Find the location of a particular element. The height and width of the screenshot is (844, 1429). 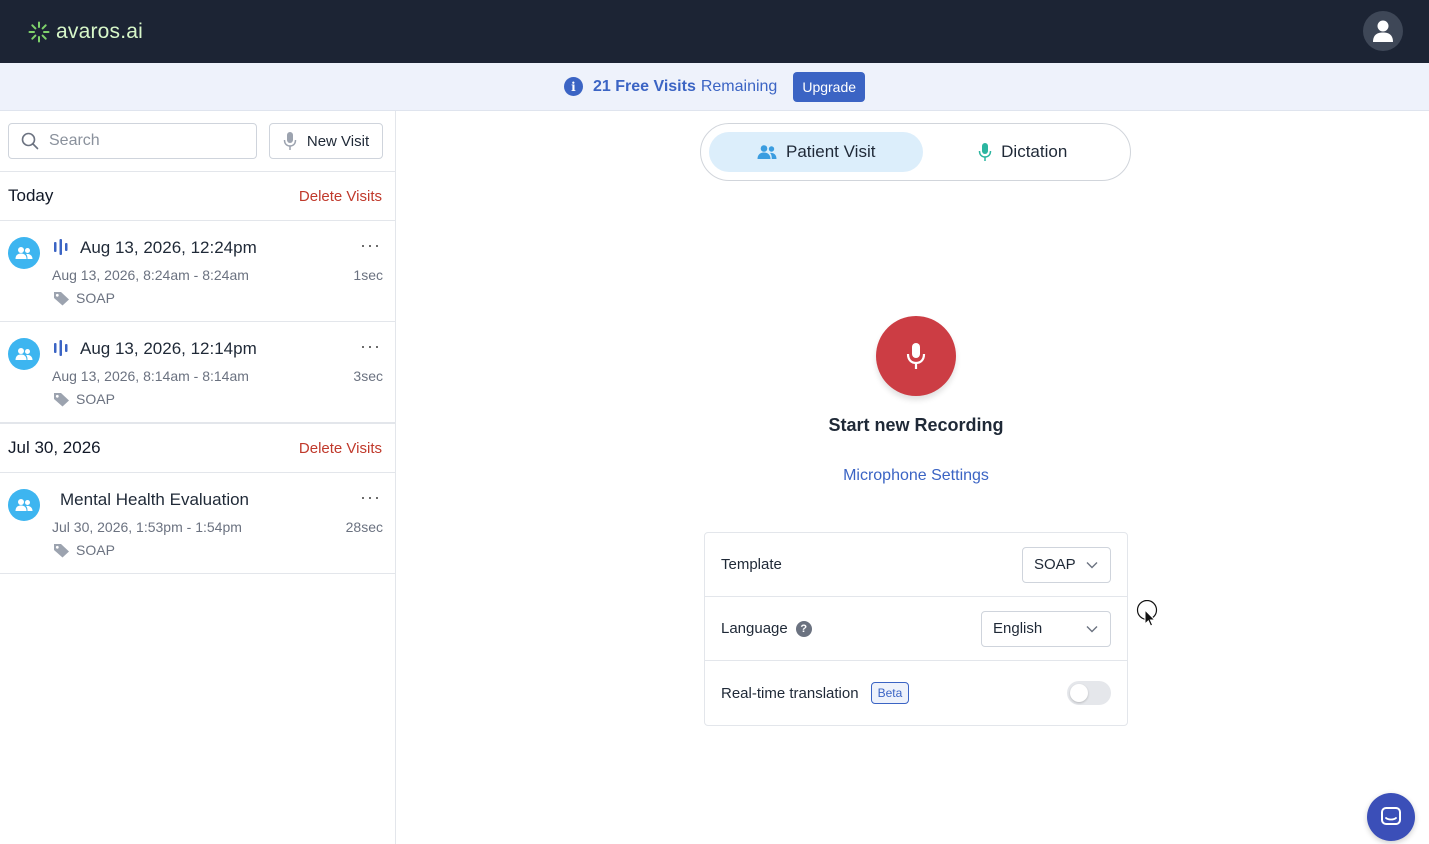

tab-dictation: Dictation is located at coordinates (1022, 152).